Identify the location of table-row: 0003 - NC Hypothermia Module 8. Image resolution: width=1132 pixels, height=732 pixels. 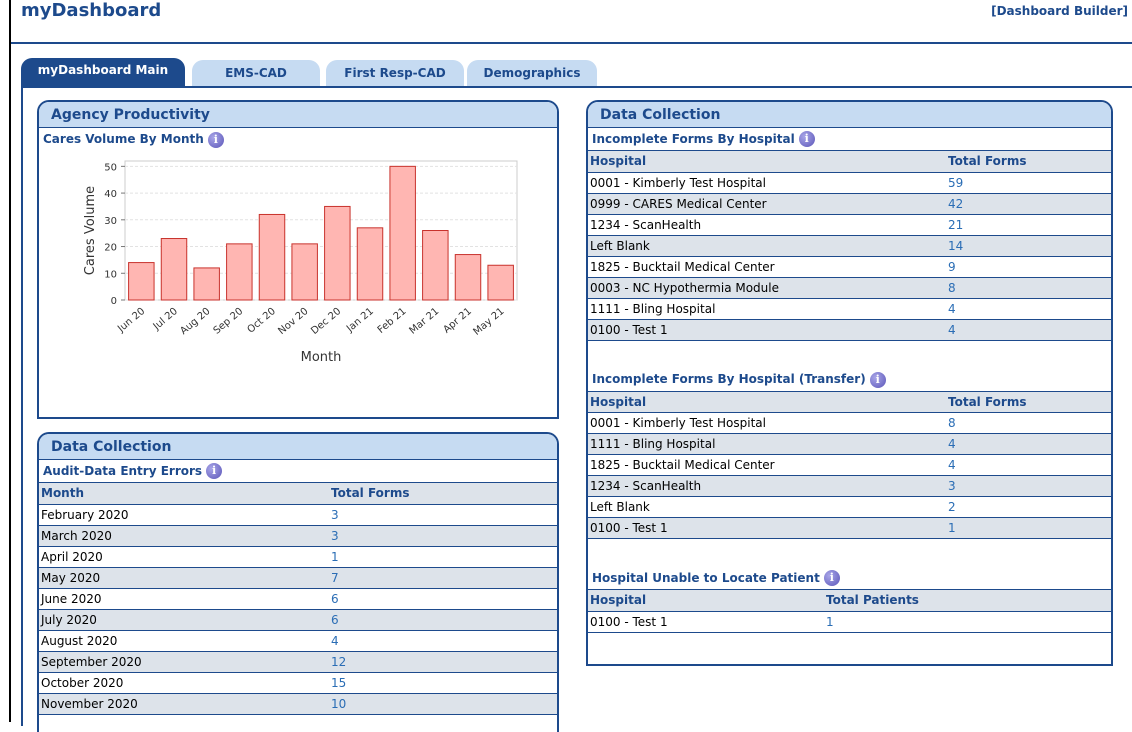
(849, 288).